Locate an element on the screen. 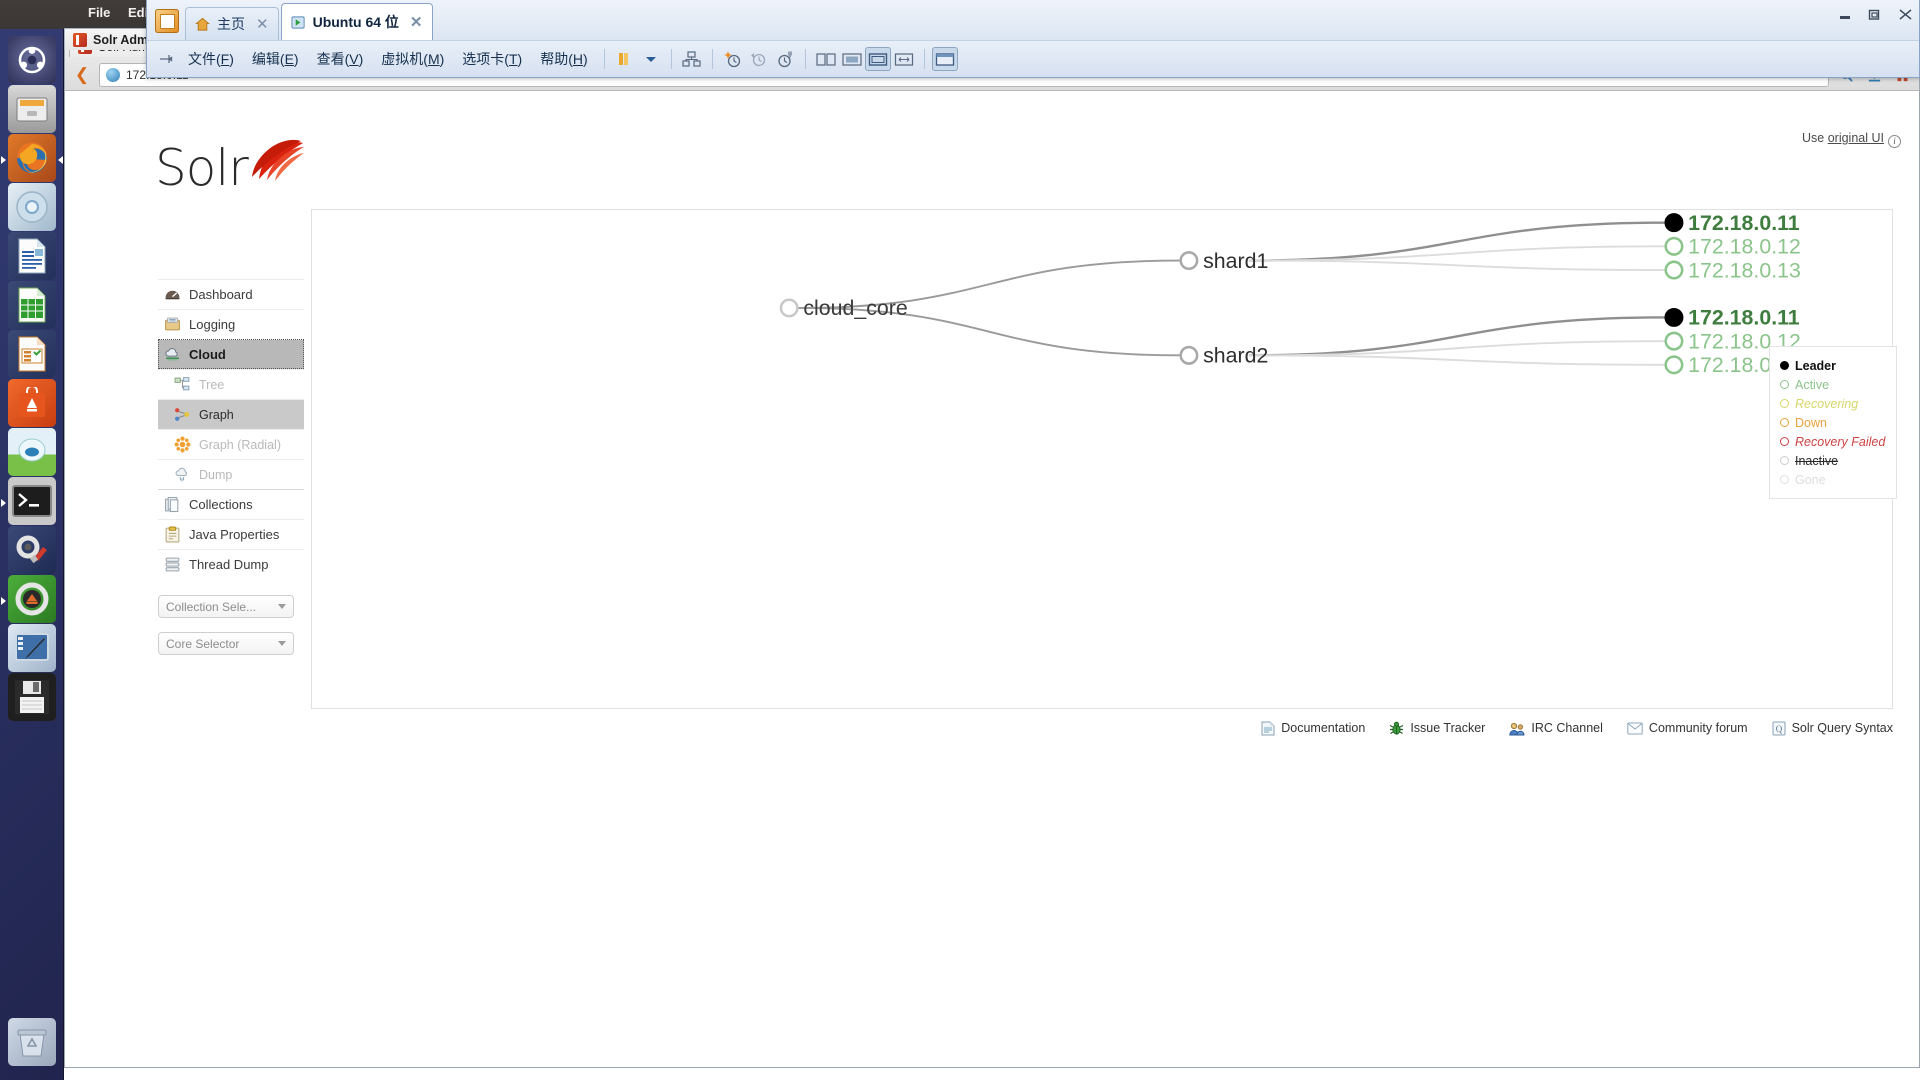  ubuntu-dash-icon is located at coordinates (32, 60).